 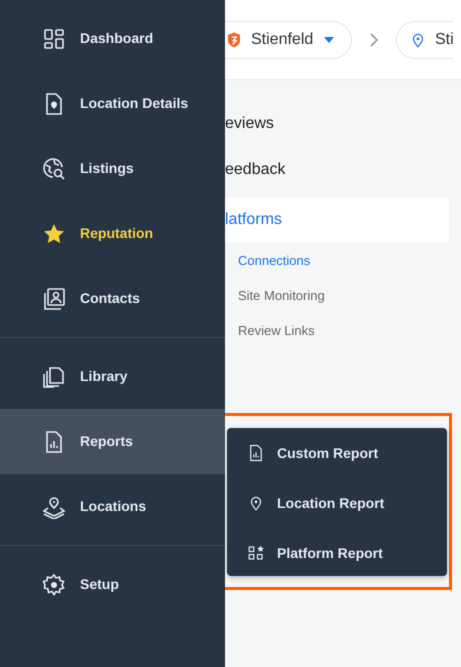 I want to click on grid-star-icon, so click(x=256, y=553).